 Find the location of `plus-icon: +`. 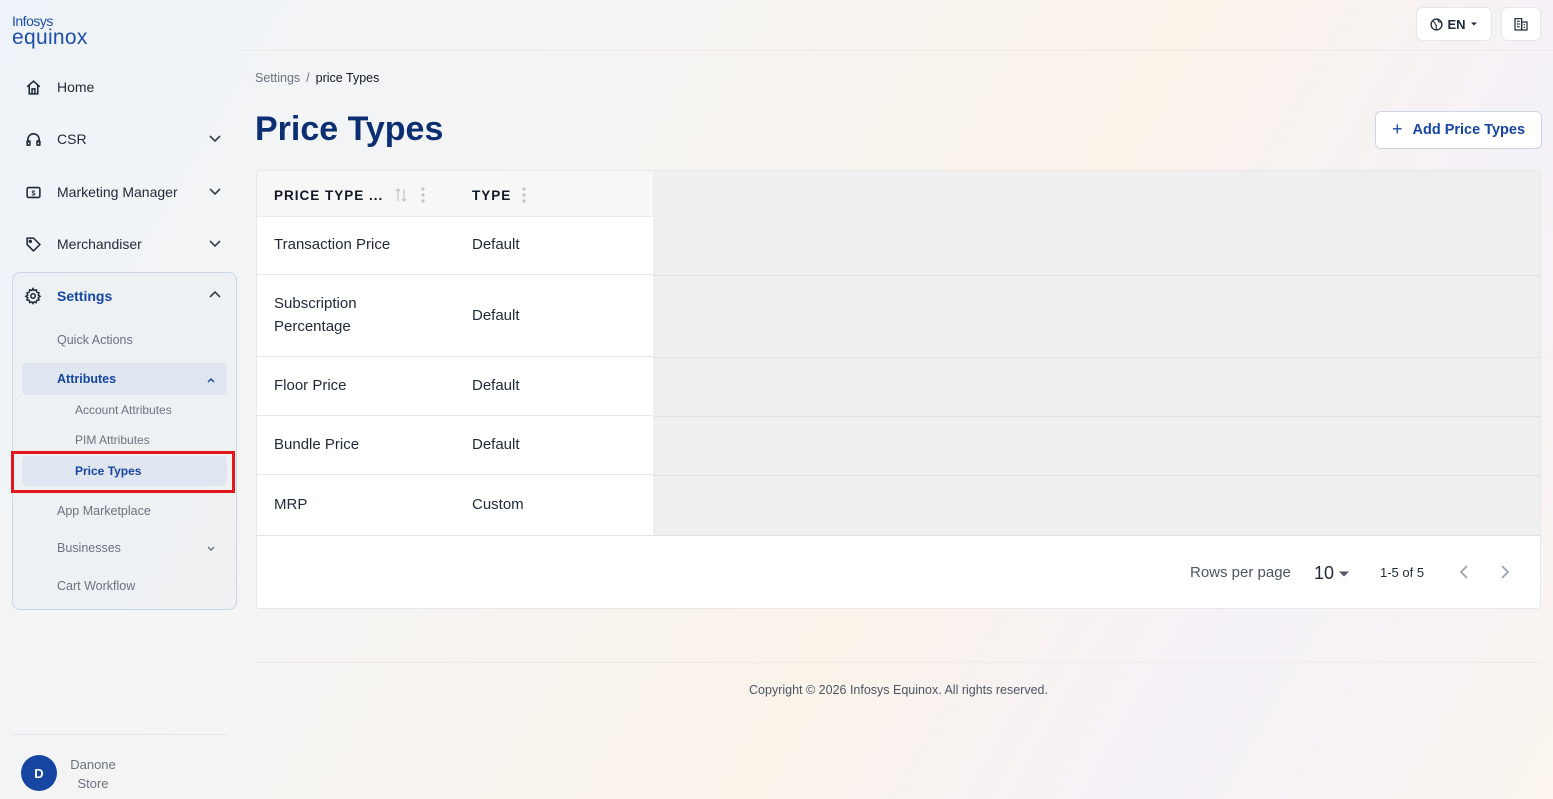

plus-icon: + is located at coordinates (1397, 128).